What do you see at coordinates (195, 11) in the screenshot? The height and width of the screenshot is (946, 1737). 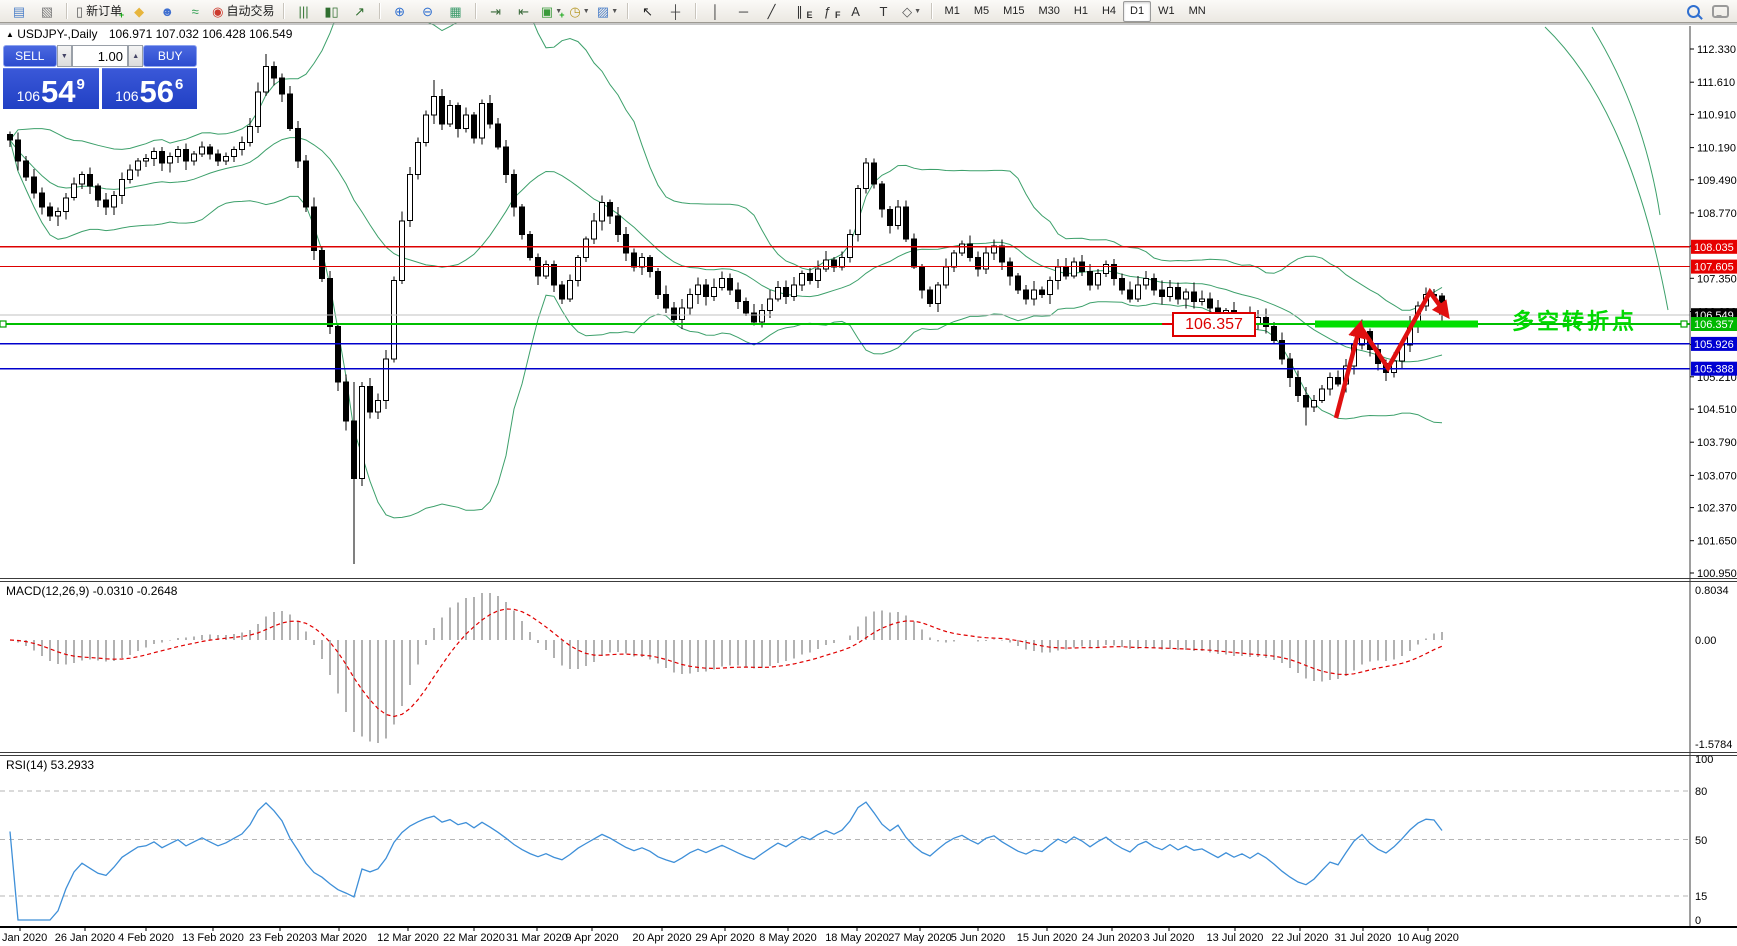 I see `signals-button: ≈` at bounding box center [195, 11].